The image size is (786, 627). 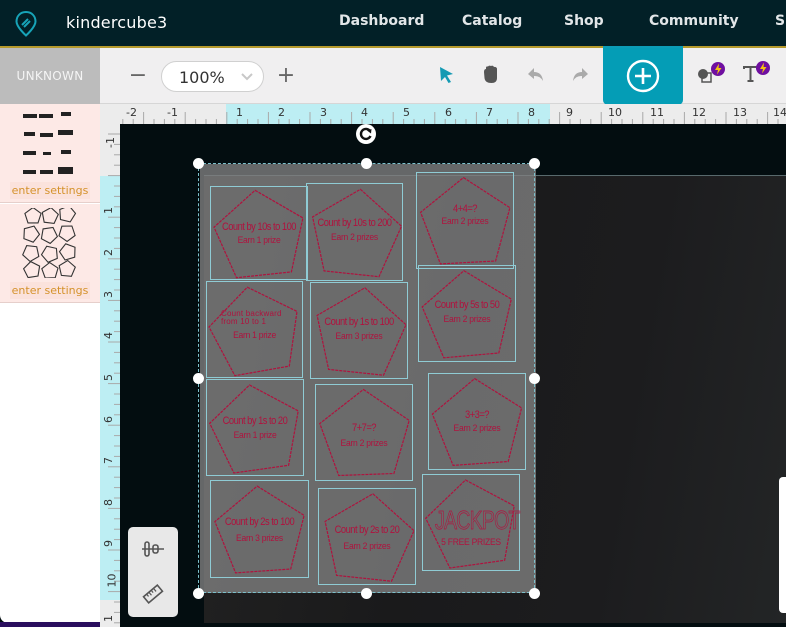 I want to click on ruler-label: 11, so click(x=657, y=112).